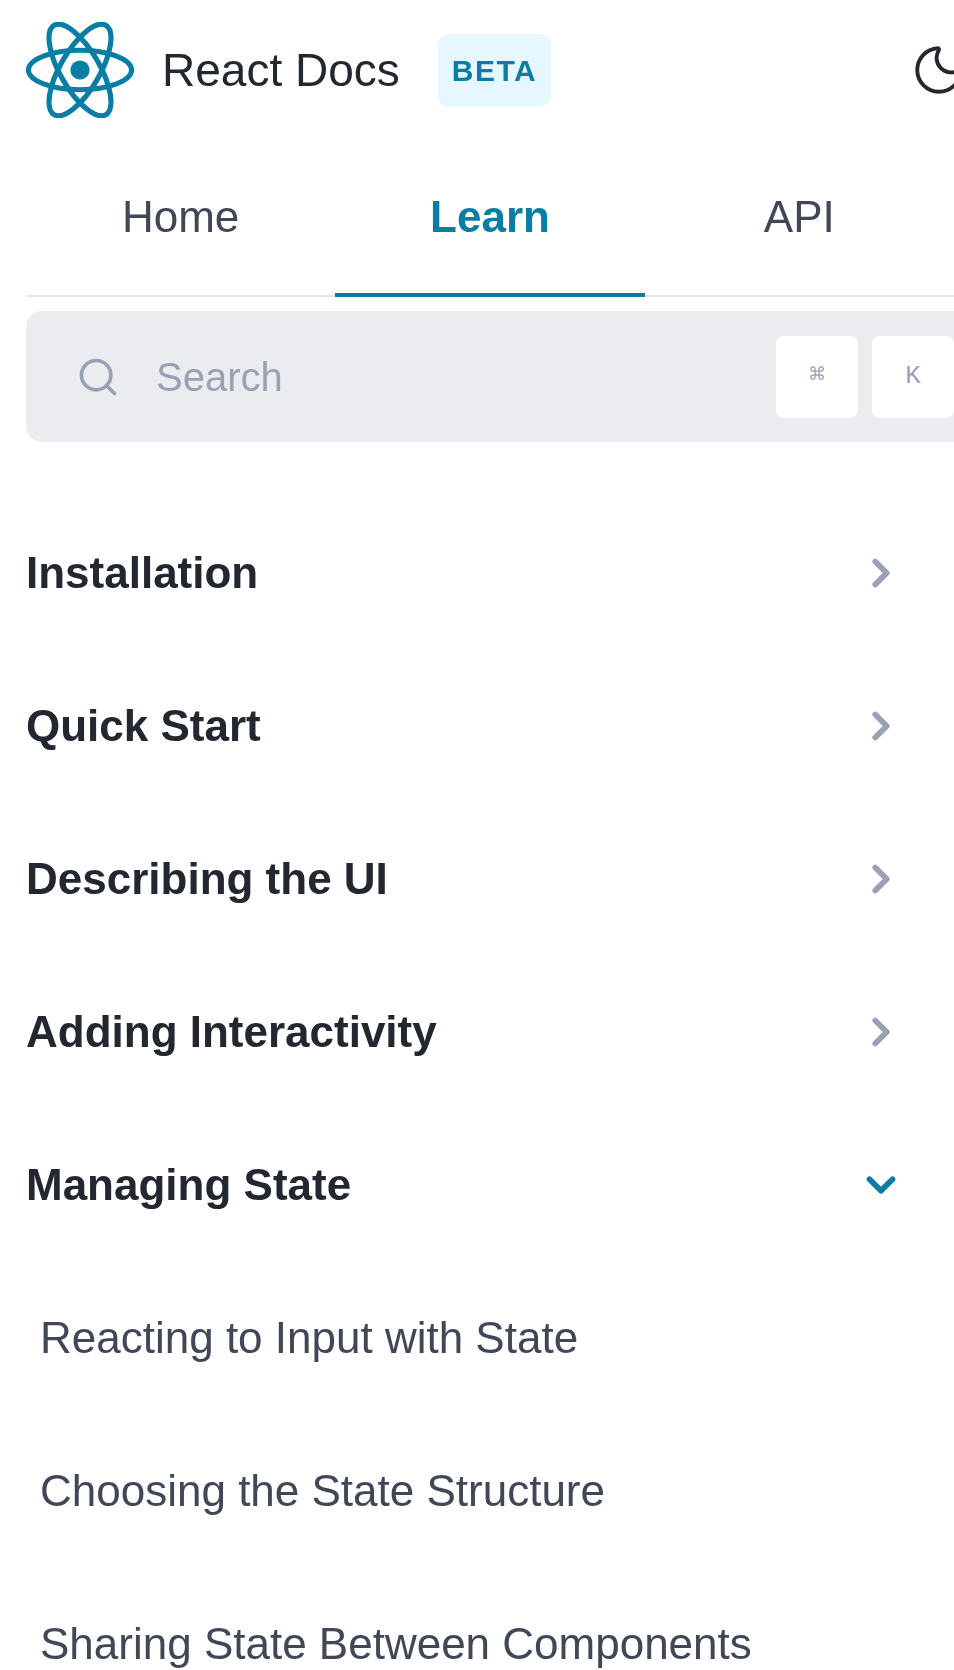 The height and width of the screenshot is (1670, 954). What do you see at coordinates (477, 878) in the screenshot?
I see `nav-section: Describing the UI` at bounding box center [477, 878].